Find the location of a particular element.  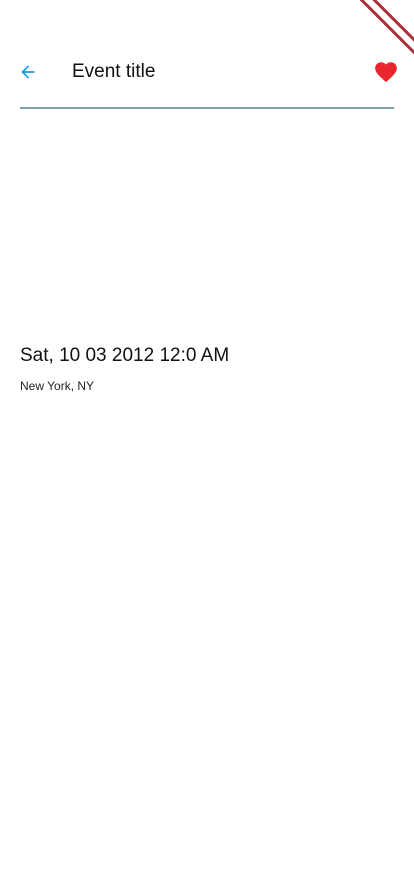

arrow-left-icon is located at coordinates (28, 72).